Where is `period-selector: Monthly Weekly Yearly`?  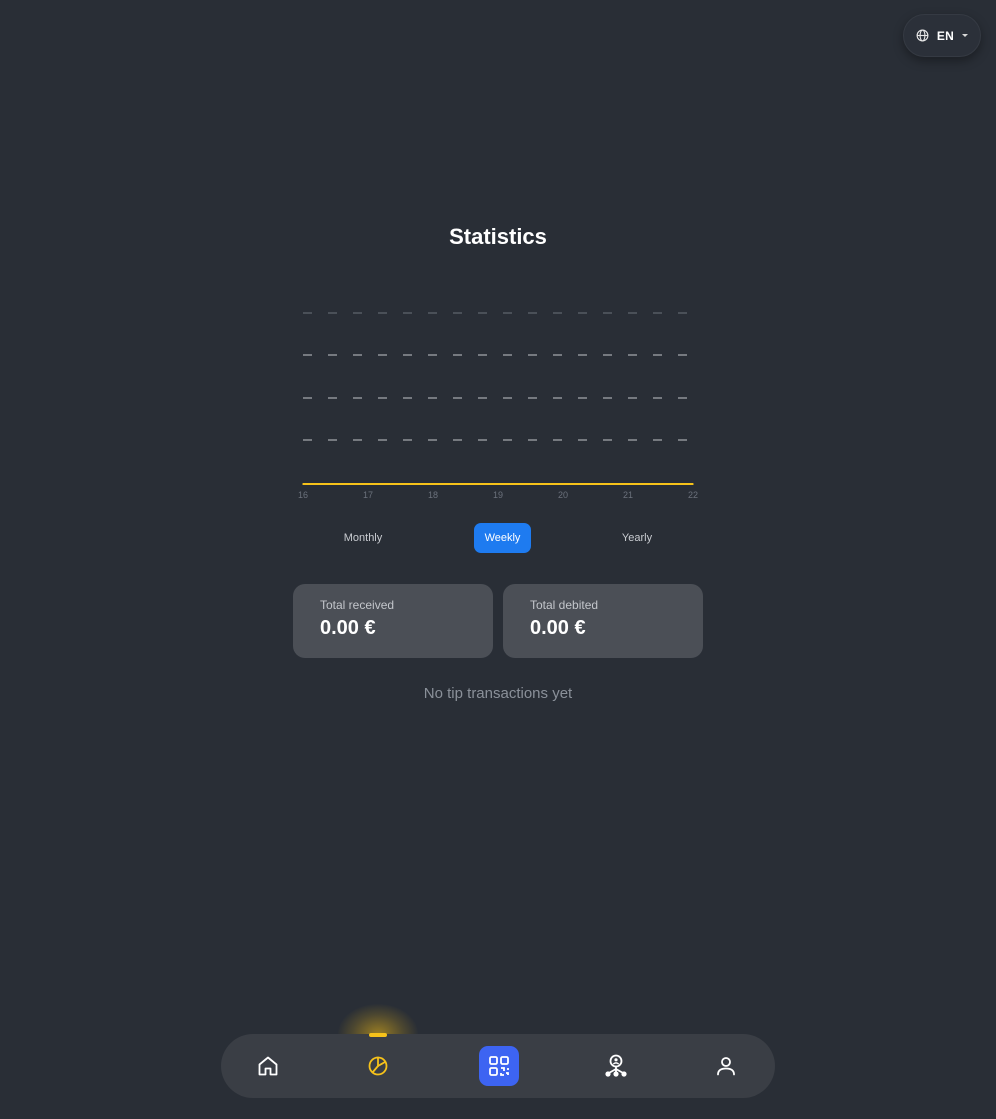 period-selector: Monthly Weekly Yearly is located at coordinates (498, 538).